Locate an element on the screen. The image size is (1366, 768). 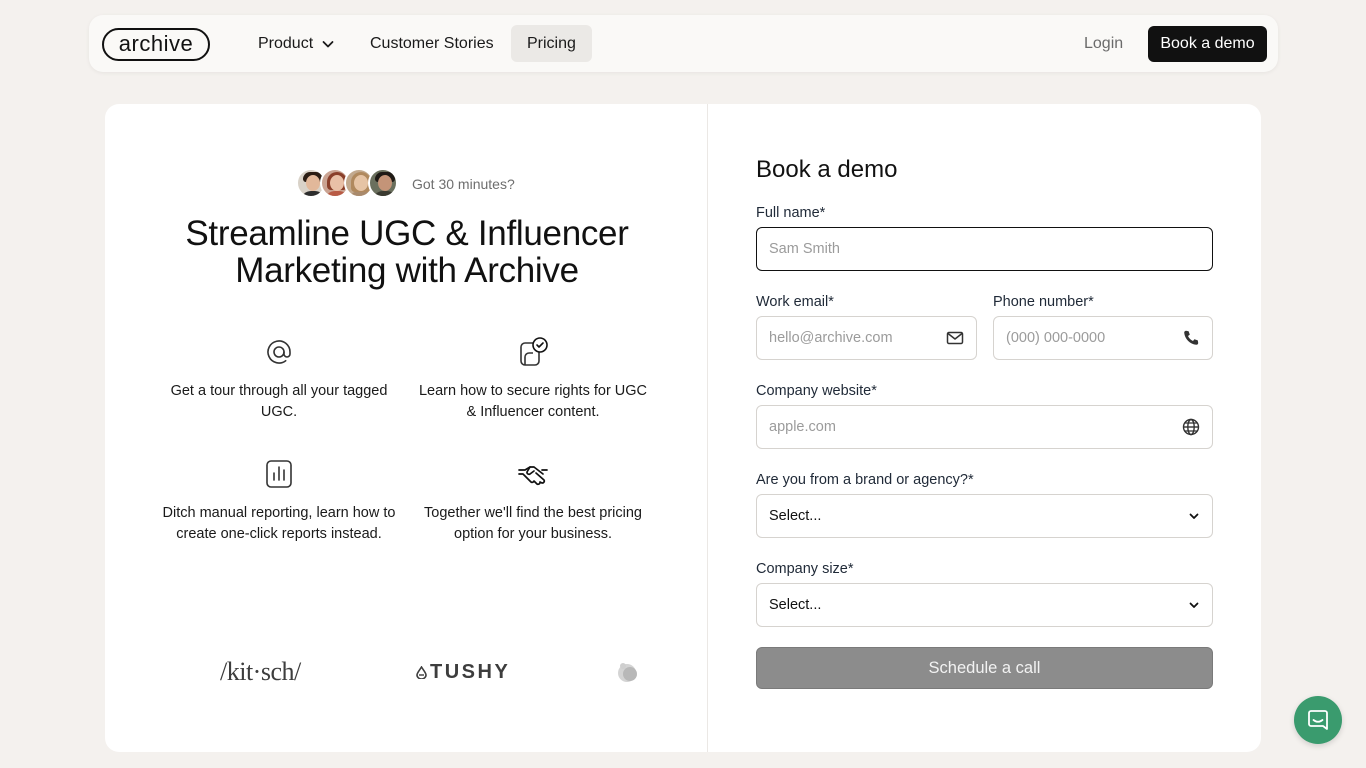
nav-product-label: Product is located at coordinates (286, 43).